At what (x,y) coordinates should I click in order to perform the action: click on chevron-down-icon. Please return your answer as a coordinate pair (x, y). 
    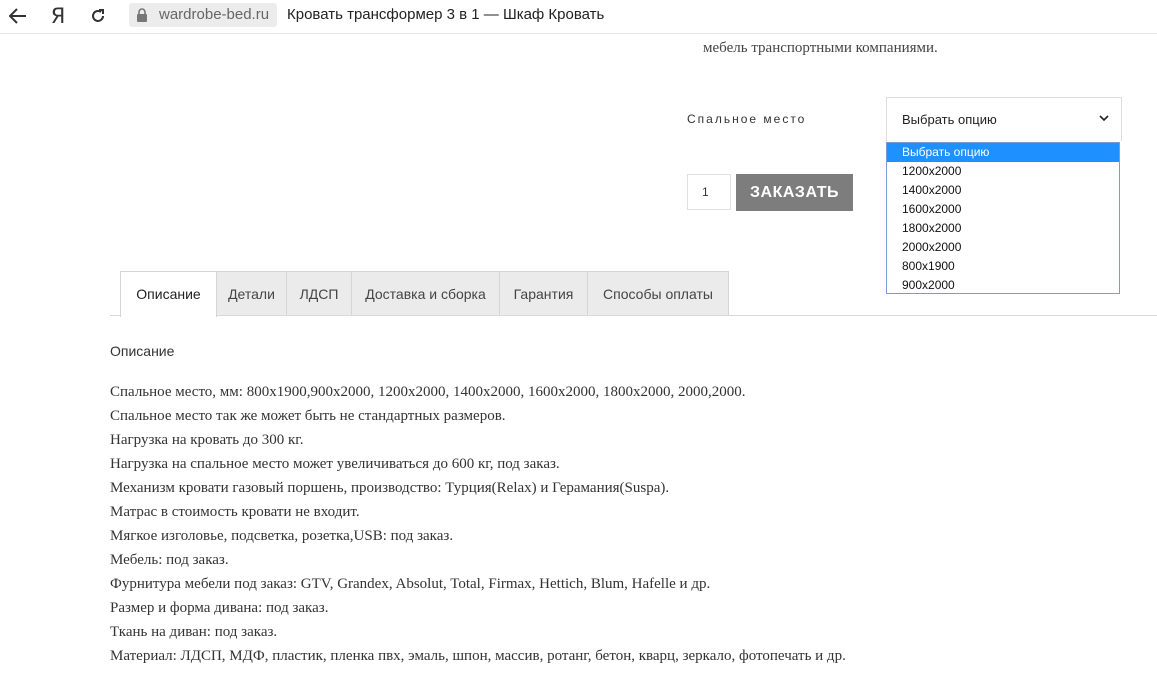
    Looking at the image, I should click on (1104, 118).